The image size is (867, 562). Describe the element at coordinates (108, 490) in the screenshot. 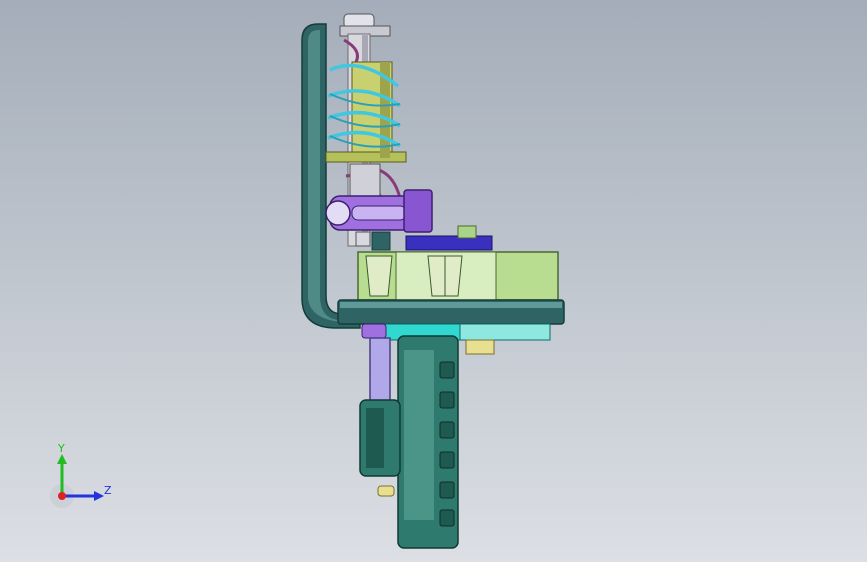

I see `z-axis-label: Z` at that location.